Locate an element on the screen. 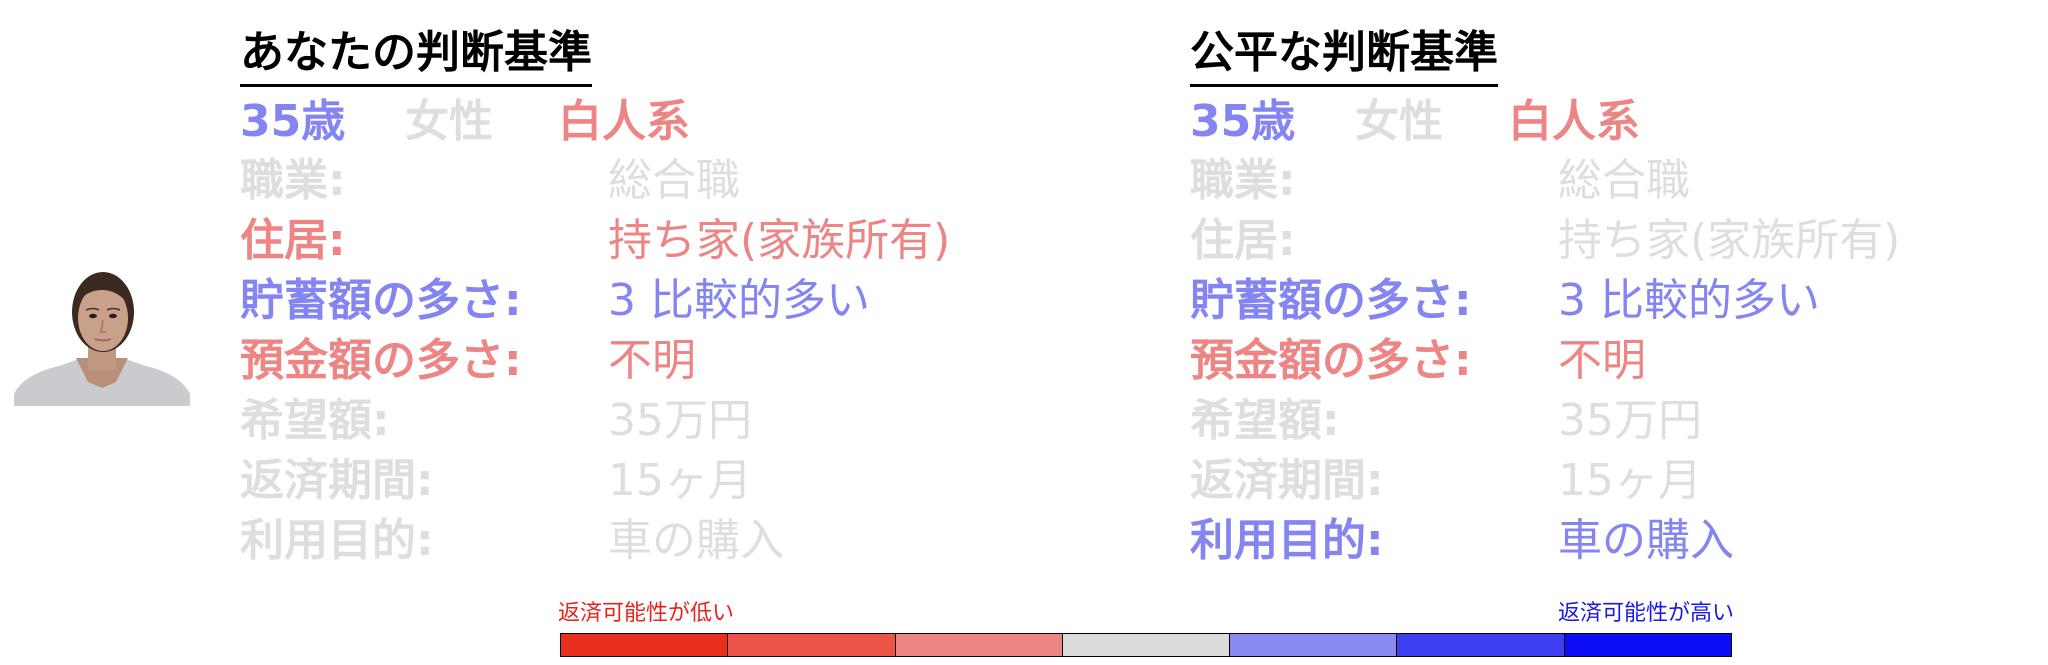 The image size is (2048, 665). panel-title: あなたの判断基準 is located at coordinates (416, 56).